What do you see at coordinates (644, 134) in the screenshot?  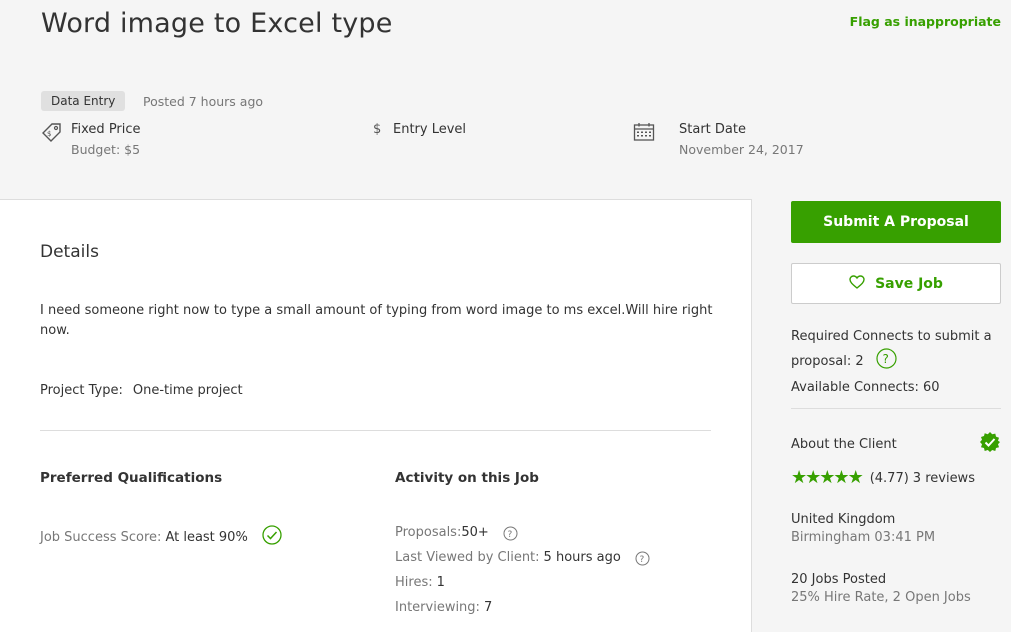 I see `calendar-icon` at bounding box center [644, 134].